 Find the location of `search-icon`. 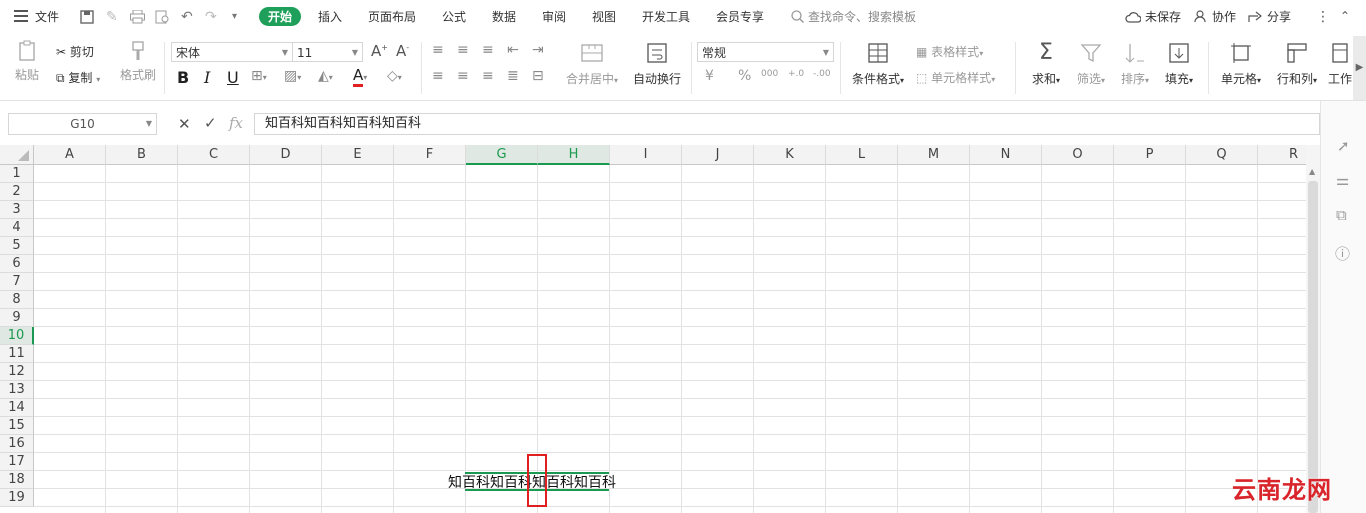

search-icon is located at coordinates (797, 18).